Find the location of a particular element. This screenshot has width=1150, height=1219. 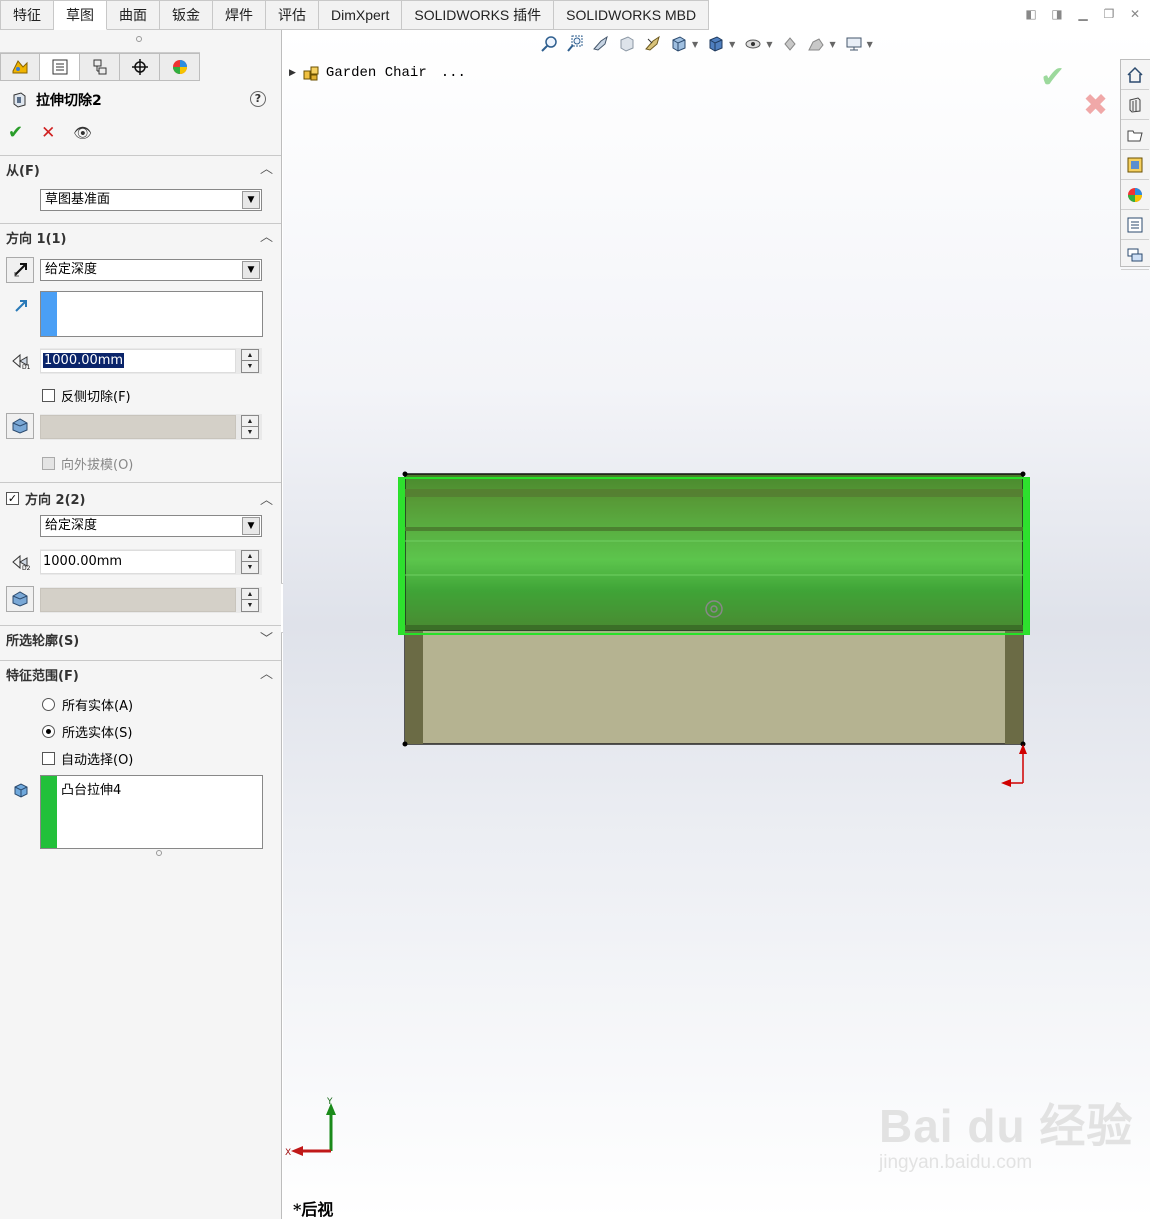

flip-side-to-cut-checkbox: 反侧切除(F) is located at coordinates (86, 395).